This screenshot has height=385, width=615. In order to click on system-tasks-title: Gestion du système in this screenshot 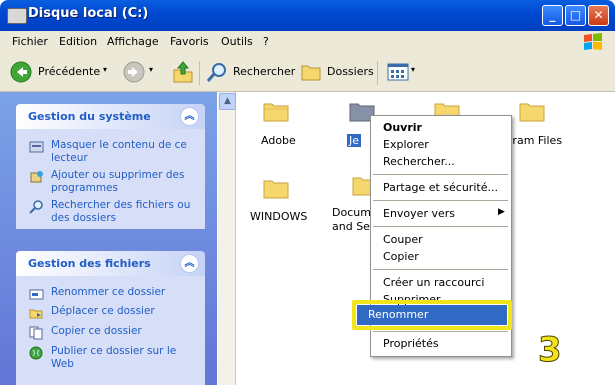, I will do `click(89, 116)`.